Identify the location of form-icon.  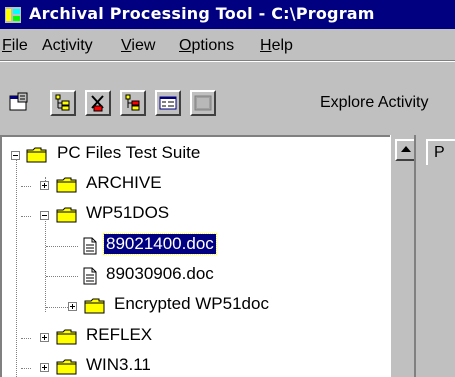
(168, 103).